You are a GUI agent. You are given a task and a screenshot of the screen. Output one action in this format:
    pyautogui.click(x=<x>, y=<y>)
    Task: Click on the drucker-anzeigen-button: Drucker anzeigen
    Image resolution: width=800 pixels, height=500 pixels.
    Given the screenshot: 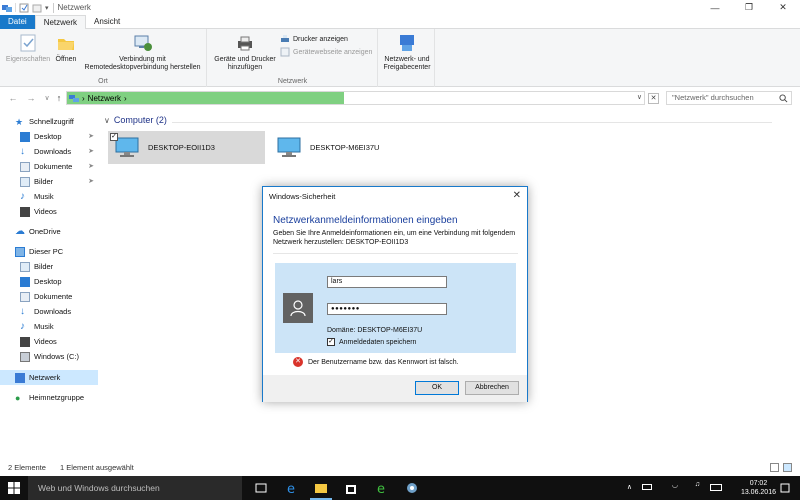 What is the action you would take?
    pyautogui.click(x=314, y=39)
    